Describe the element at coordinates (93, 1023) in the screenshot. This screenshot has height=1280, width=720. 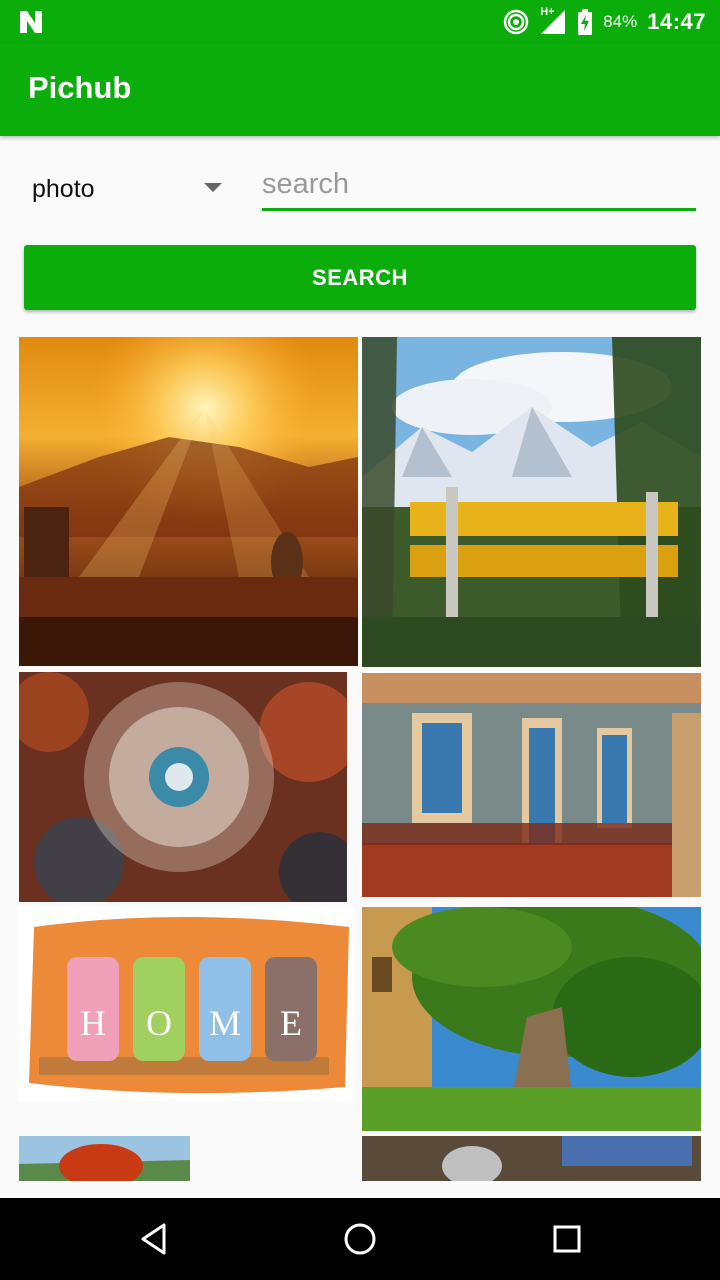
I see `home-letter-h: H` at that location.